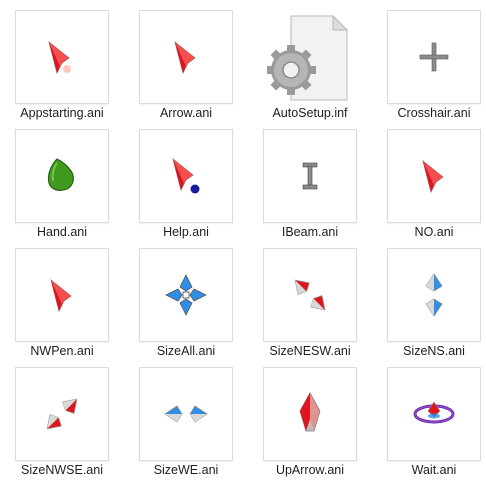 This screenshot has height=492, width=486. Describe the element at coordinates (310, 113) in the screenshot. I see `file-name: AutoSetup.inf` at that location.